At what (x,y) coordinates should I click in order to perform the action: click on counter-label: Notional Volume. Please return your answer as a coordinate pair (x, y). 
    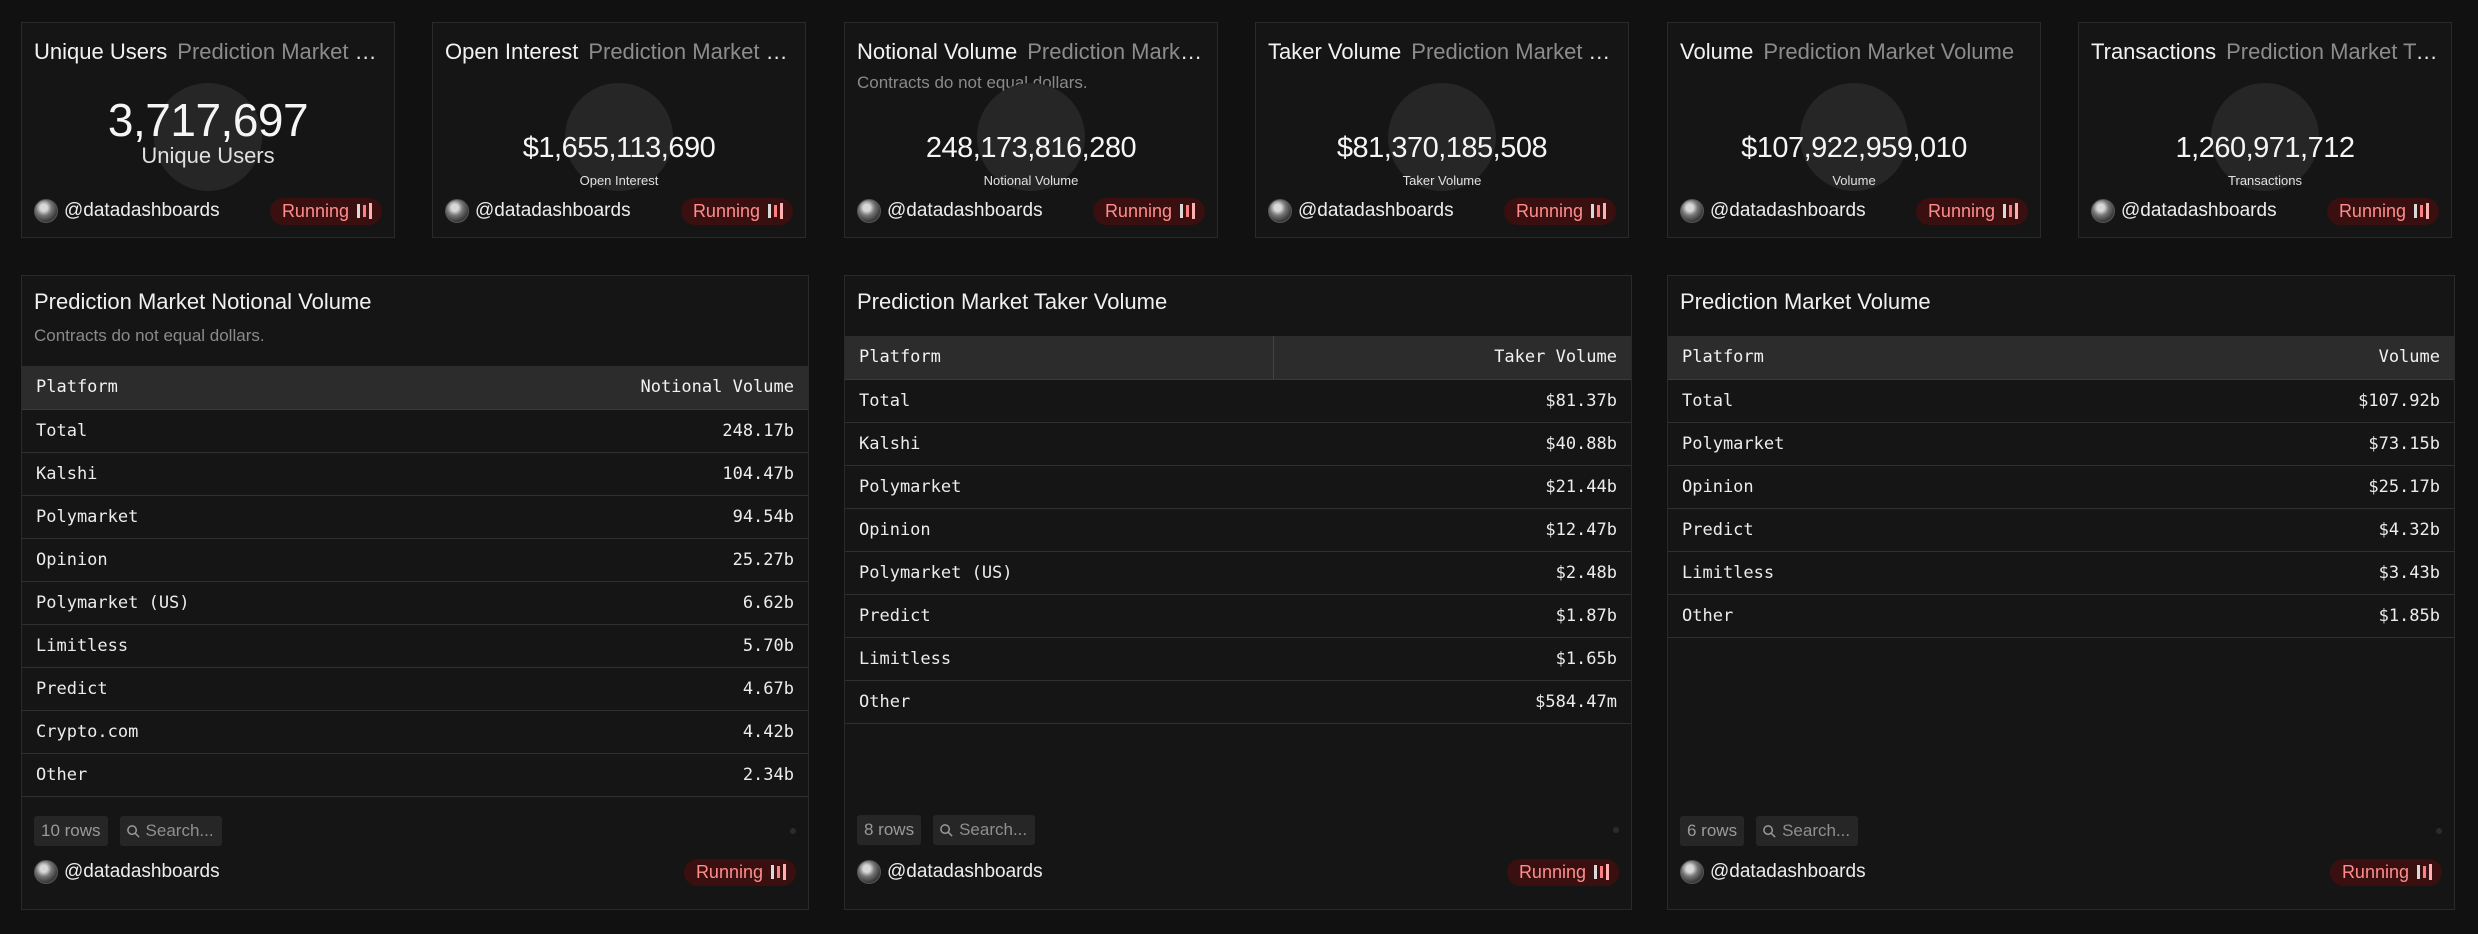
    Looking at the image, I should click on (1031, 180).